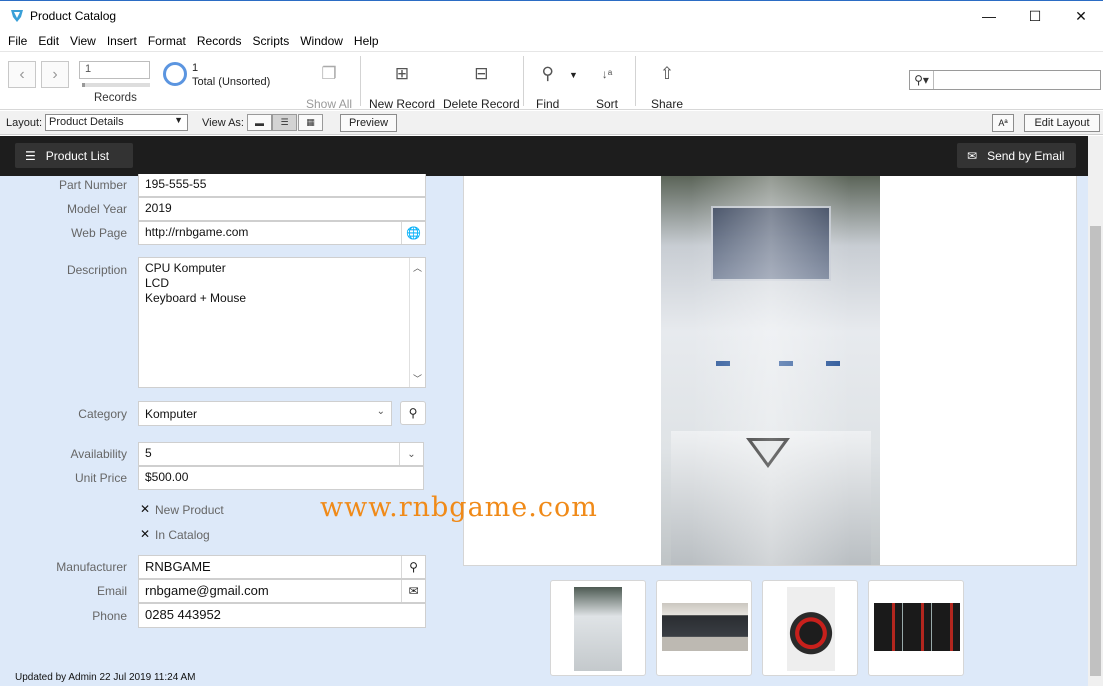 The image size is (1103, 686). I want to click on part-number-field: 195-555-55, so click(282, 185).